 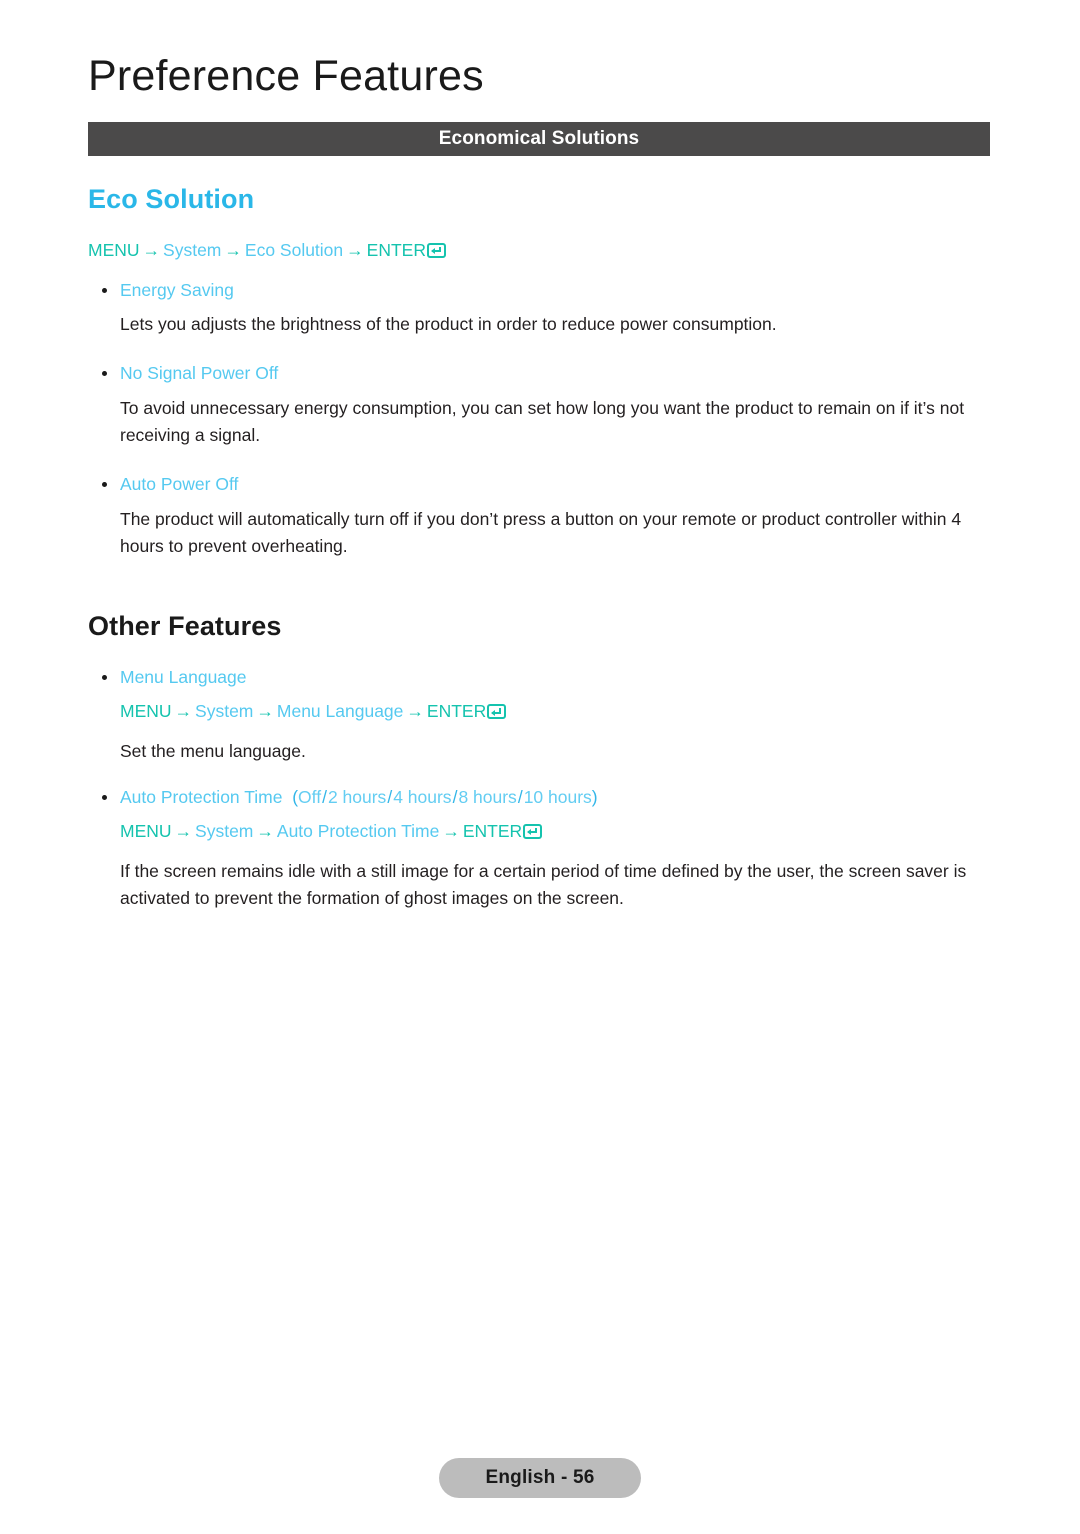 I want to click on list-item: Auto Power Off, so click(x=540, y=484).